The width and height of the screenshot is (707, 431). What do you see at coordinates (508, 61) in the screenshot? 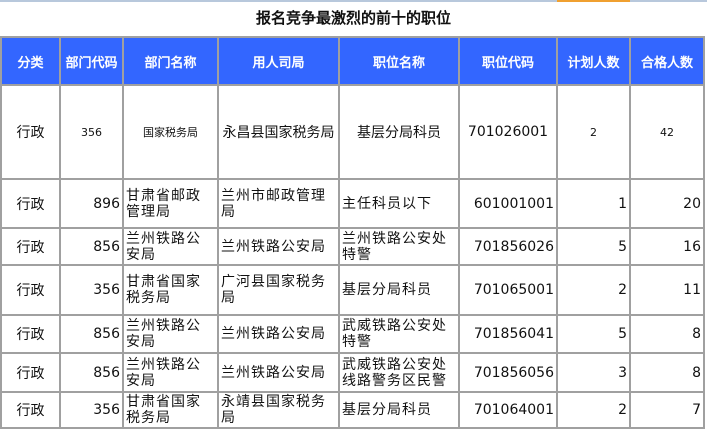
I see `header-position-code: 职位代码` at bounding box center [508, 61].